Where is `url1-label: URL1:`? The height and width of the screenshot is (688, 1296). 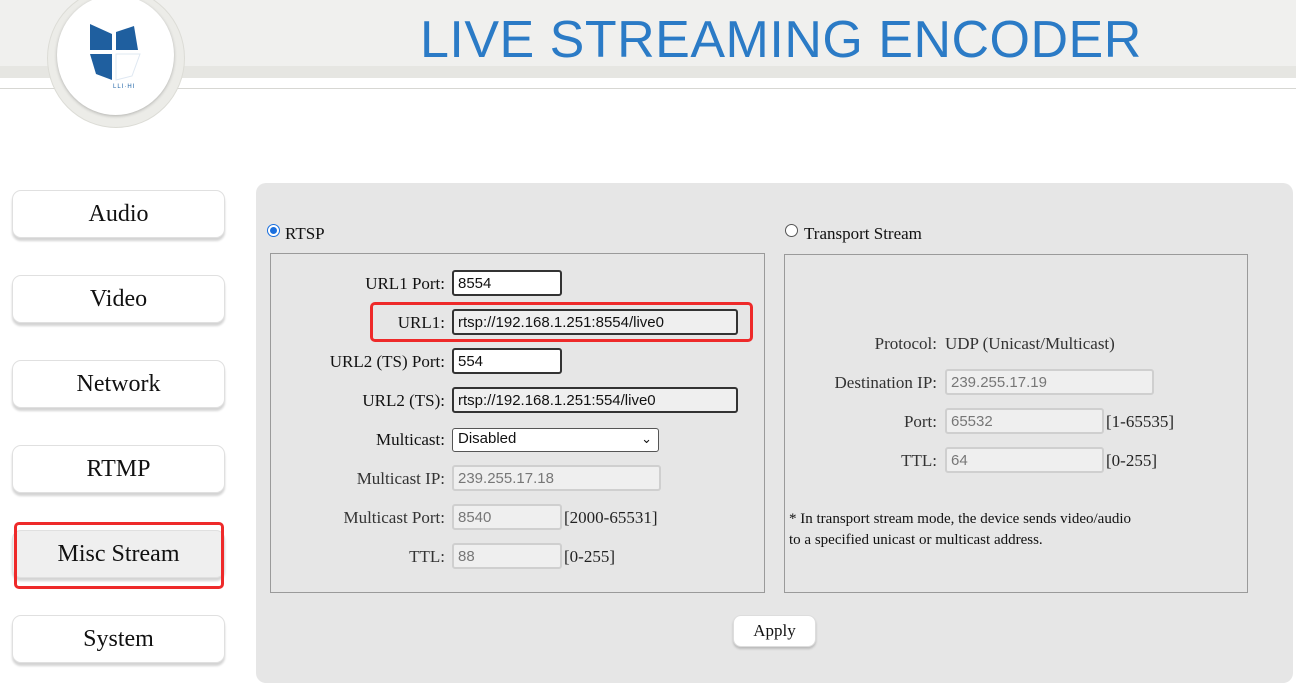 url1-label: URL1: is located at coordinates (421, 322).